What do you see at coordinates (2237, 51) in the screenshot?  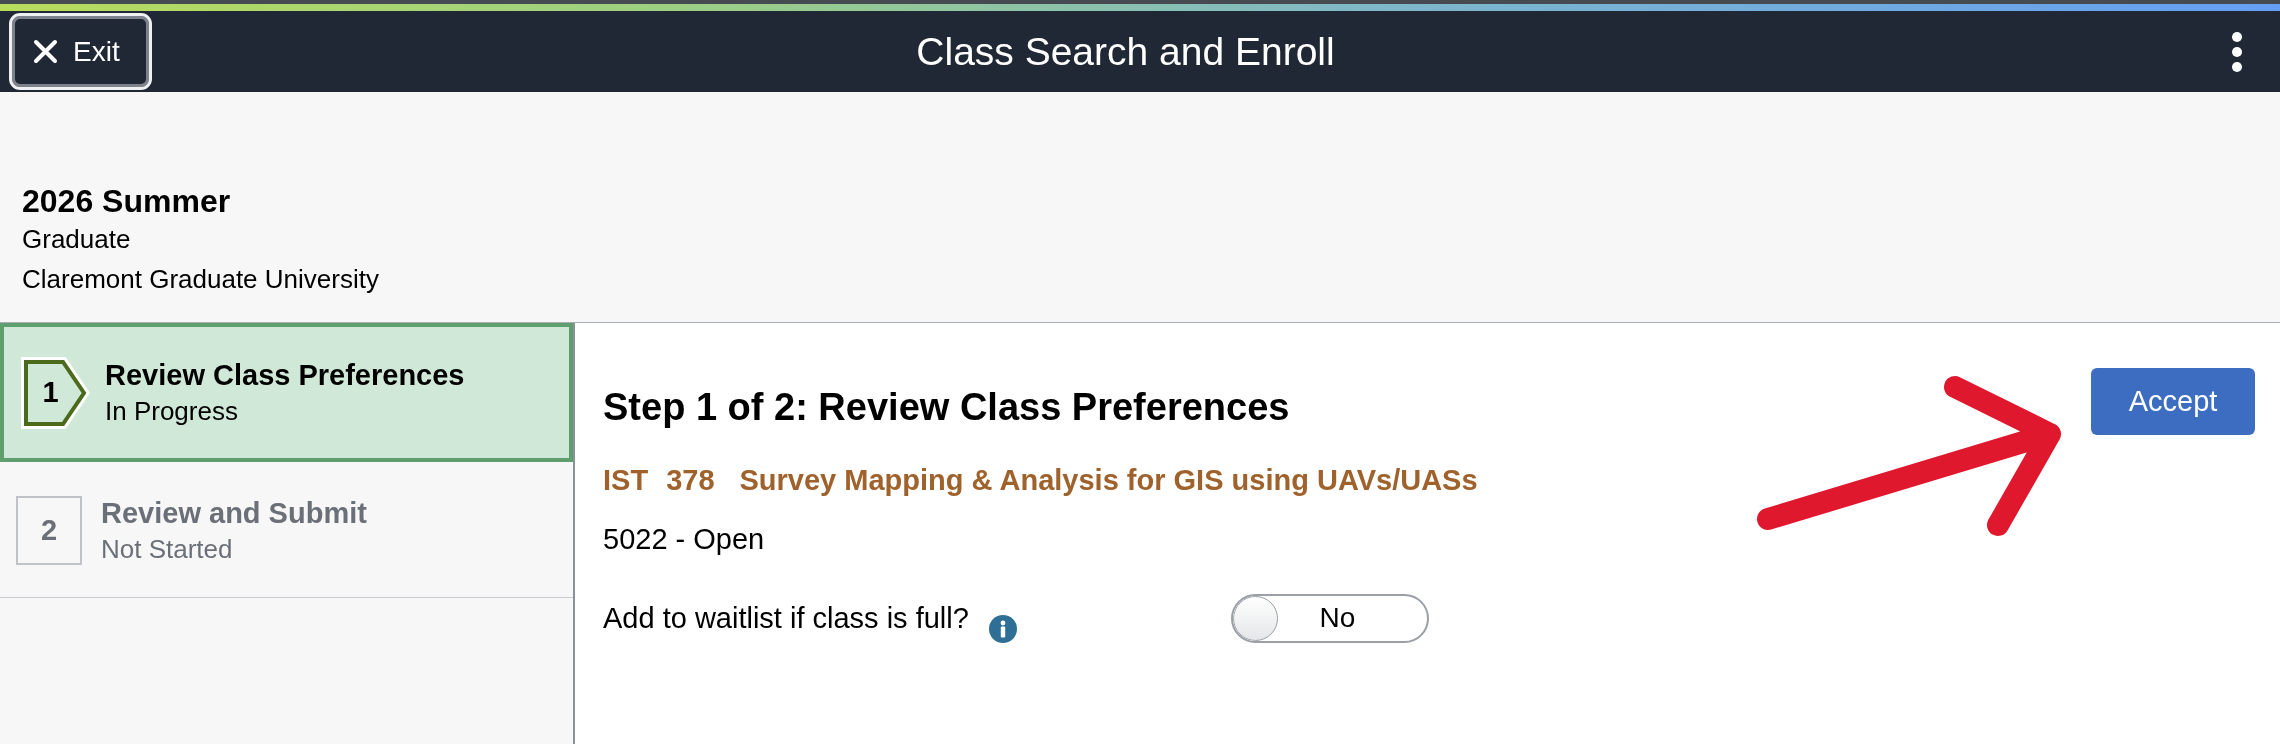 I see `more-options-icon` at bounding box center [2237, 51].